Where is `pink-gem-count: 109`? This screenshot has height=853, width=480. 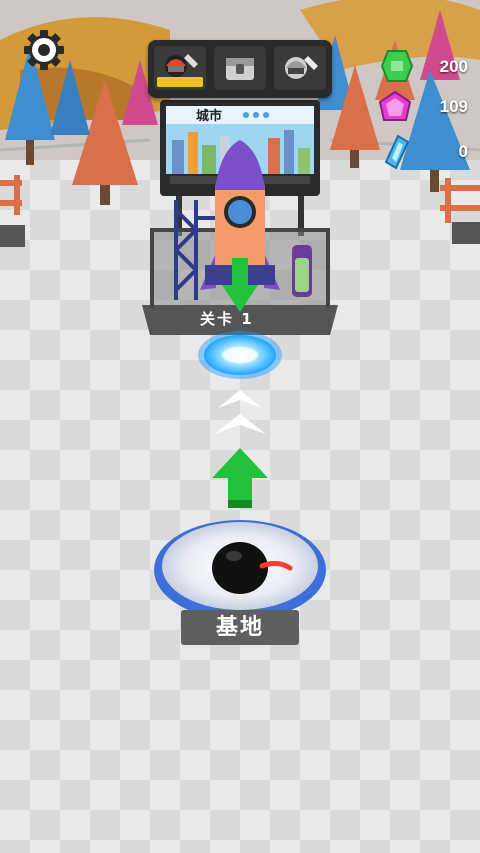
pink-gem-count: 109 is located at coordinates (453, 106).